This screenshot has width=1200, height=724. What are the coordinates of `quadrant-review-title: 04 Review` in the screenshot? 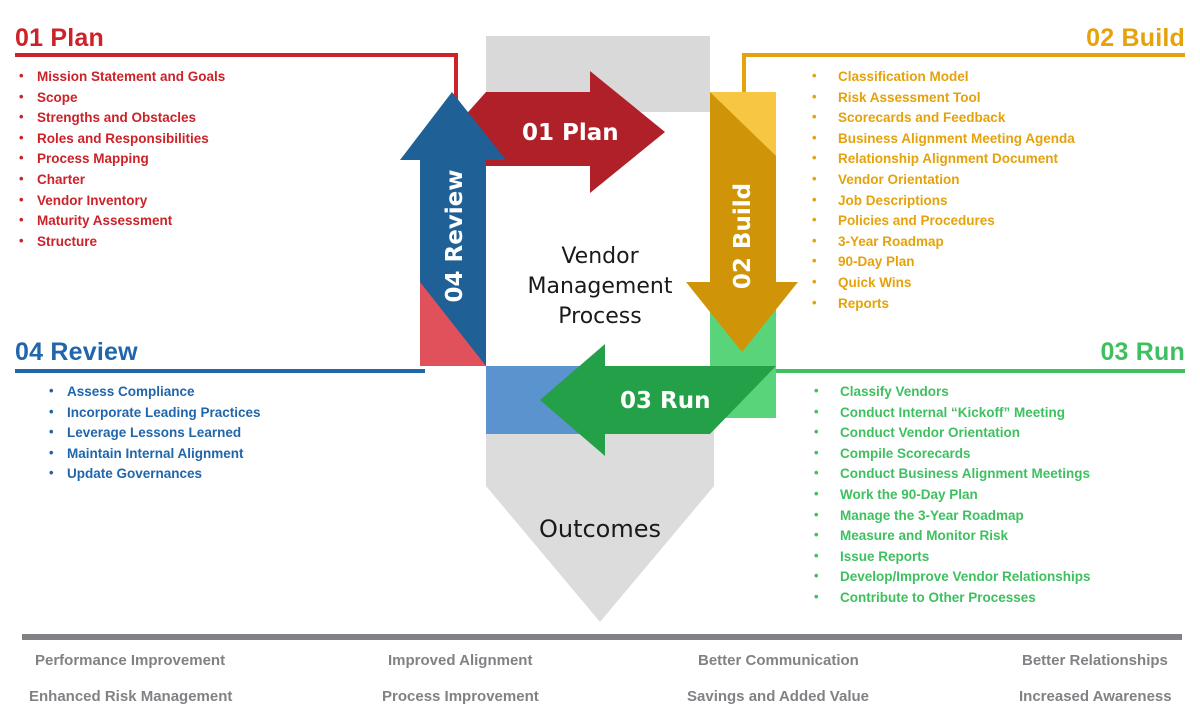 It's located at (76, 352).